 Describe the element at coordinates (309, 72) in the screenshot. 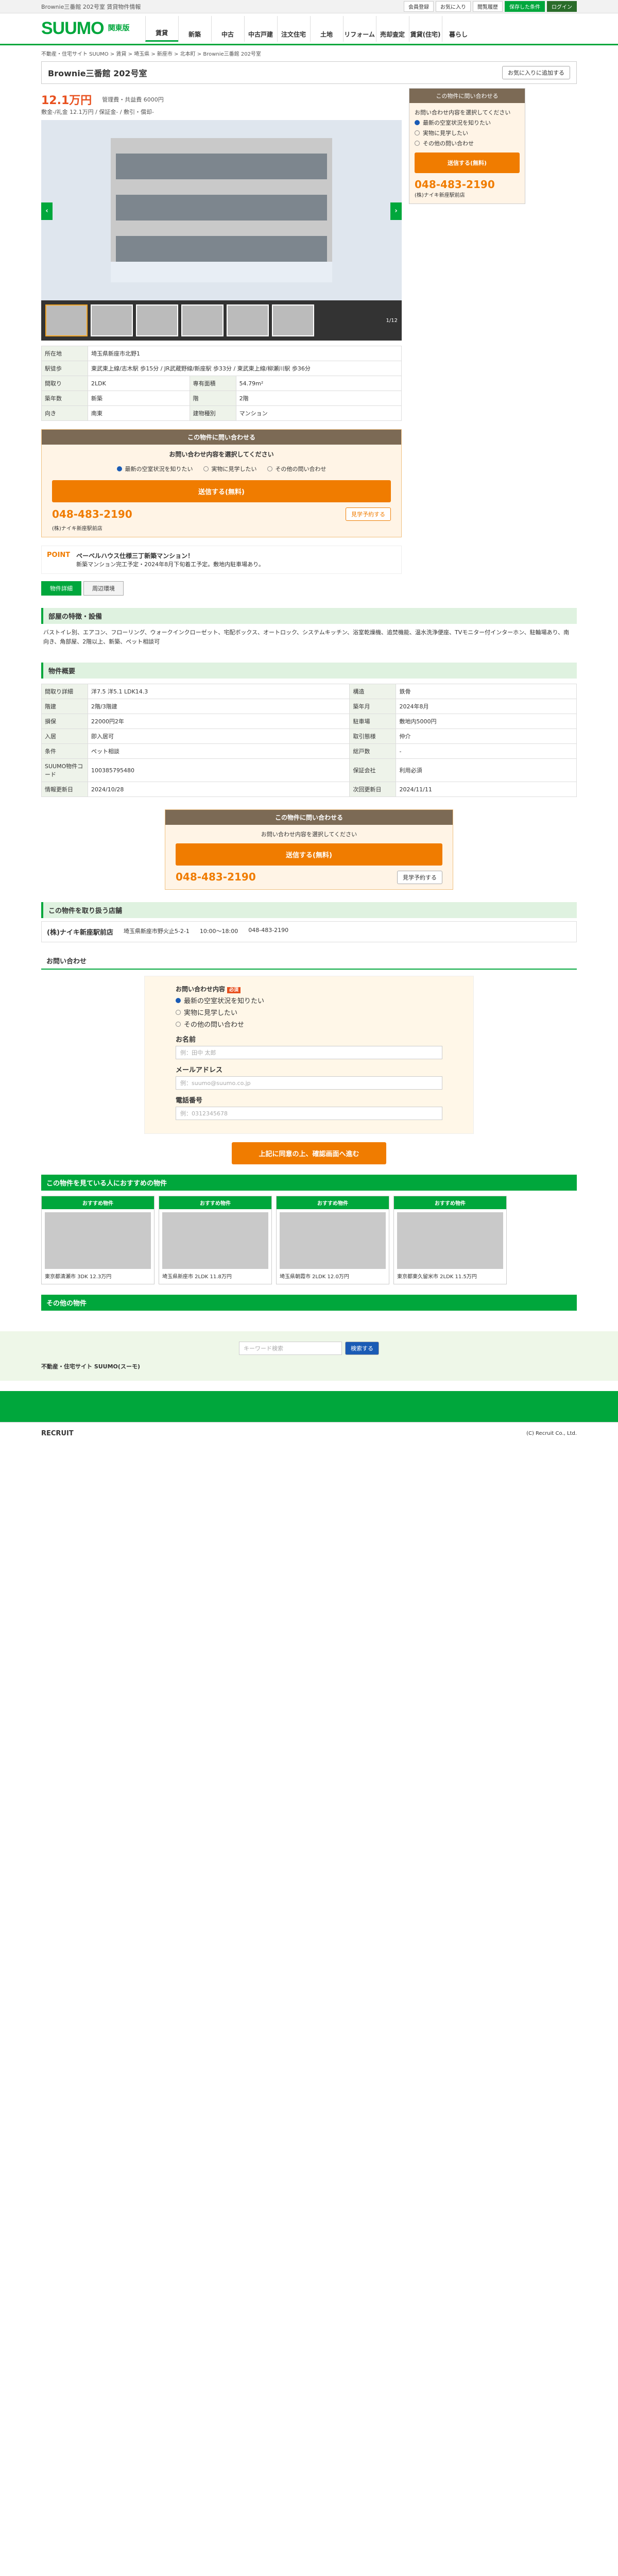

I see `title-bar: Brownie三番館 202号室 お気に入りに追加する` at that location.